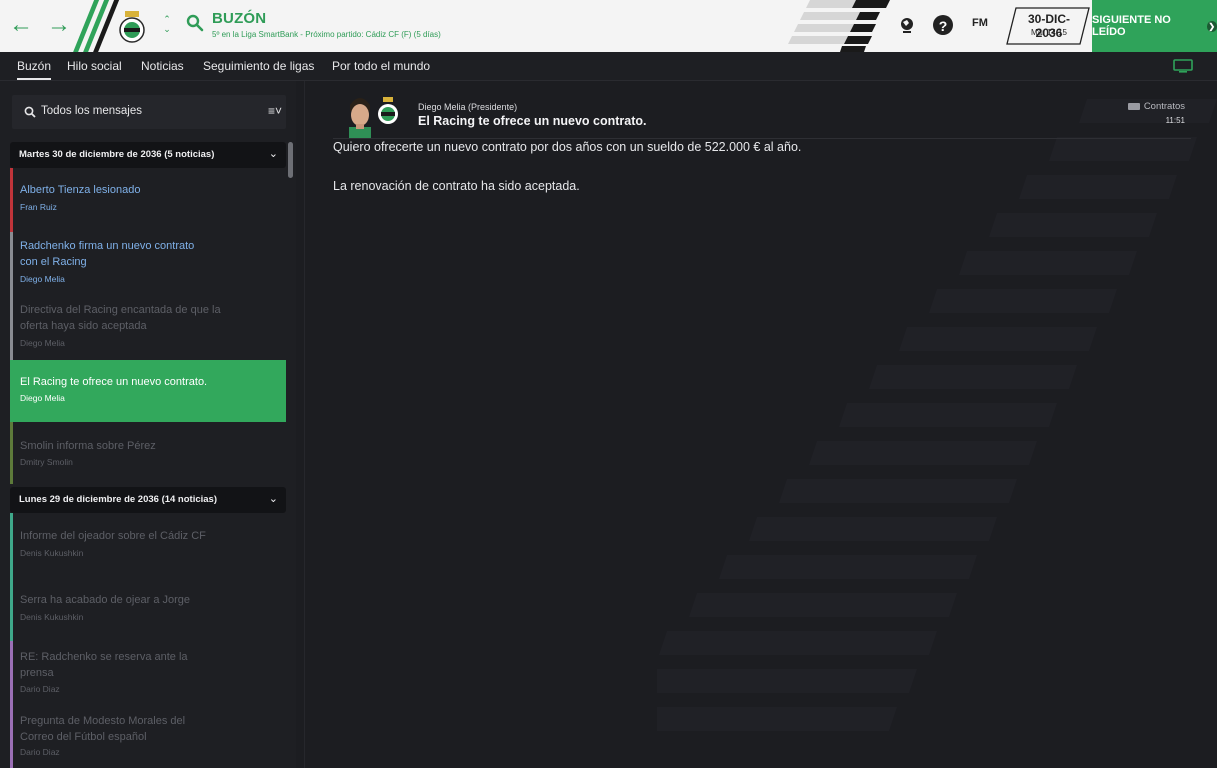  I want to click on continue-arrow-icon: ❯, so click(1211, 26).